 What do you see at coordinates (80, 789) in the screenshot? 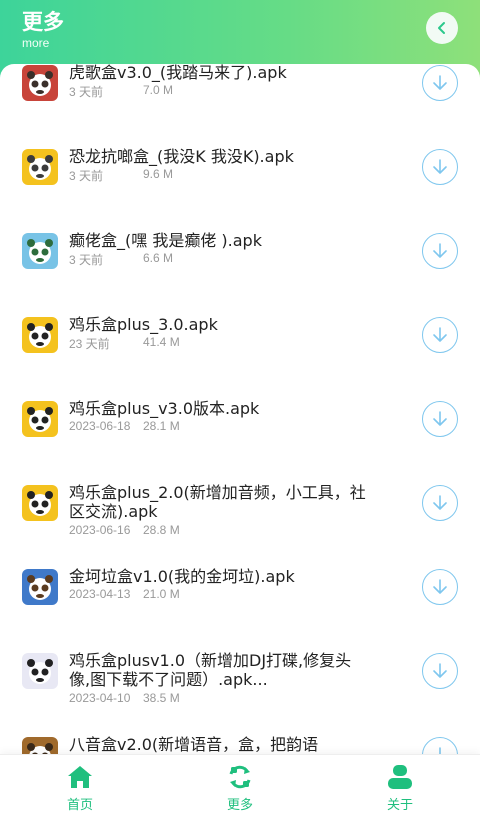
I see `nav-item-home: 首页` at bounding box center [80, 789].